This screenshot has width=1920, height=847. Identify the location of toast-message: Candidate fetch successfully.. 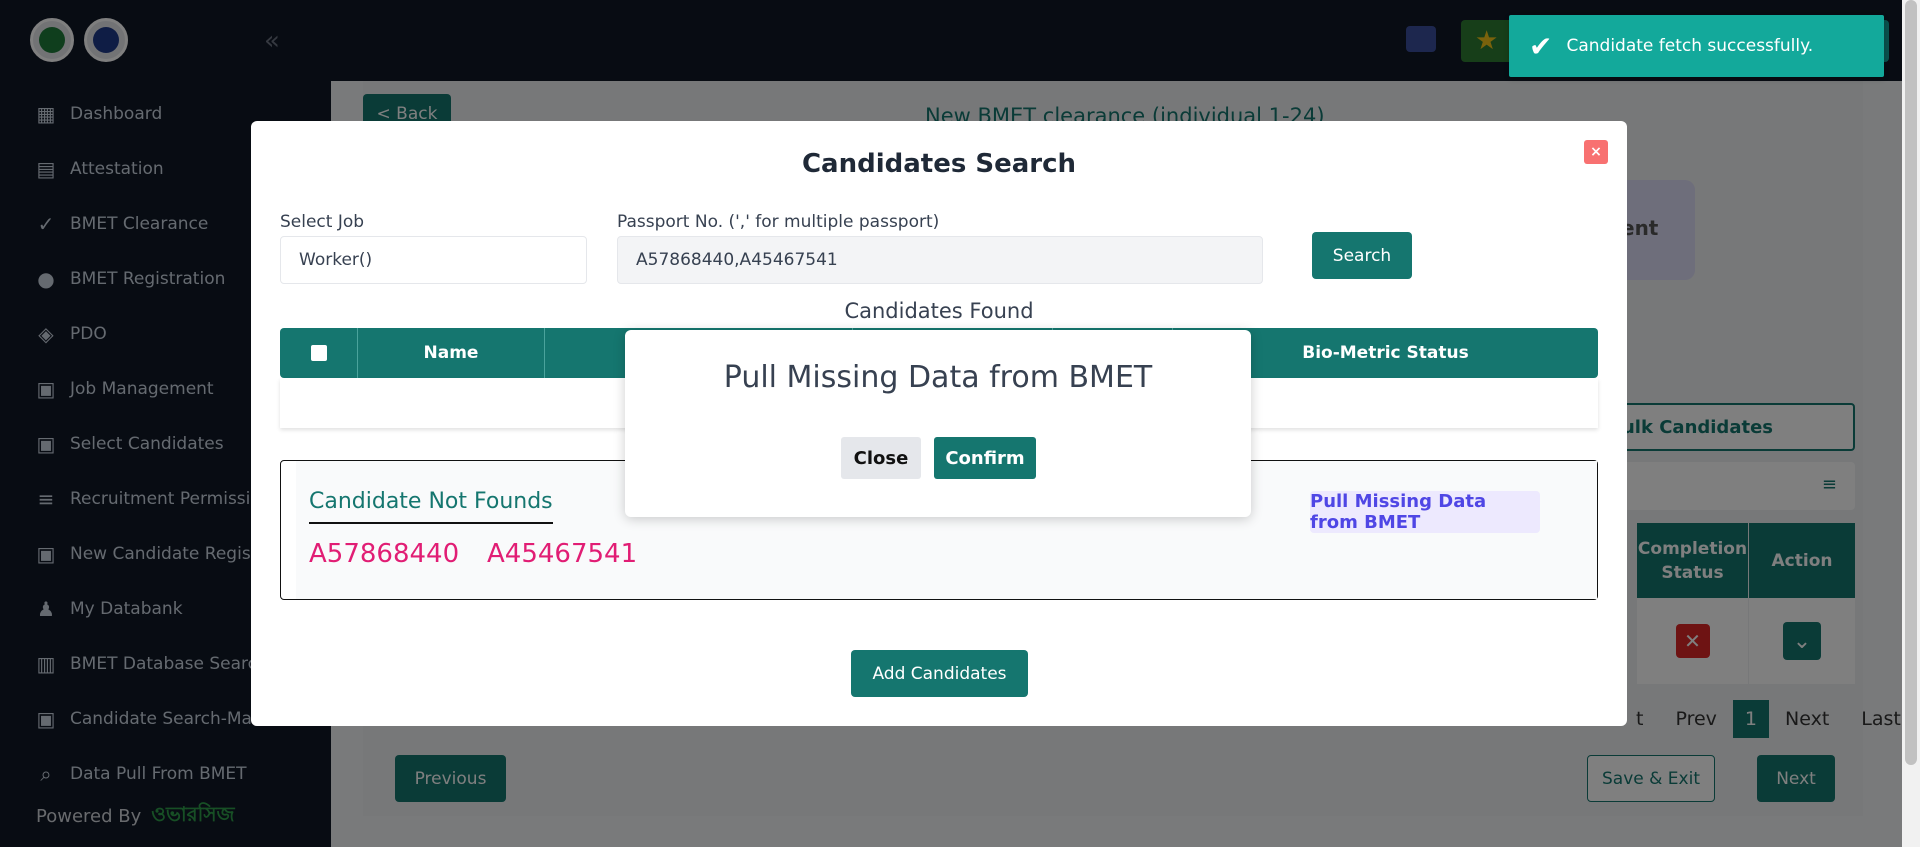
(1690, 46).